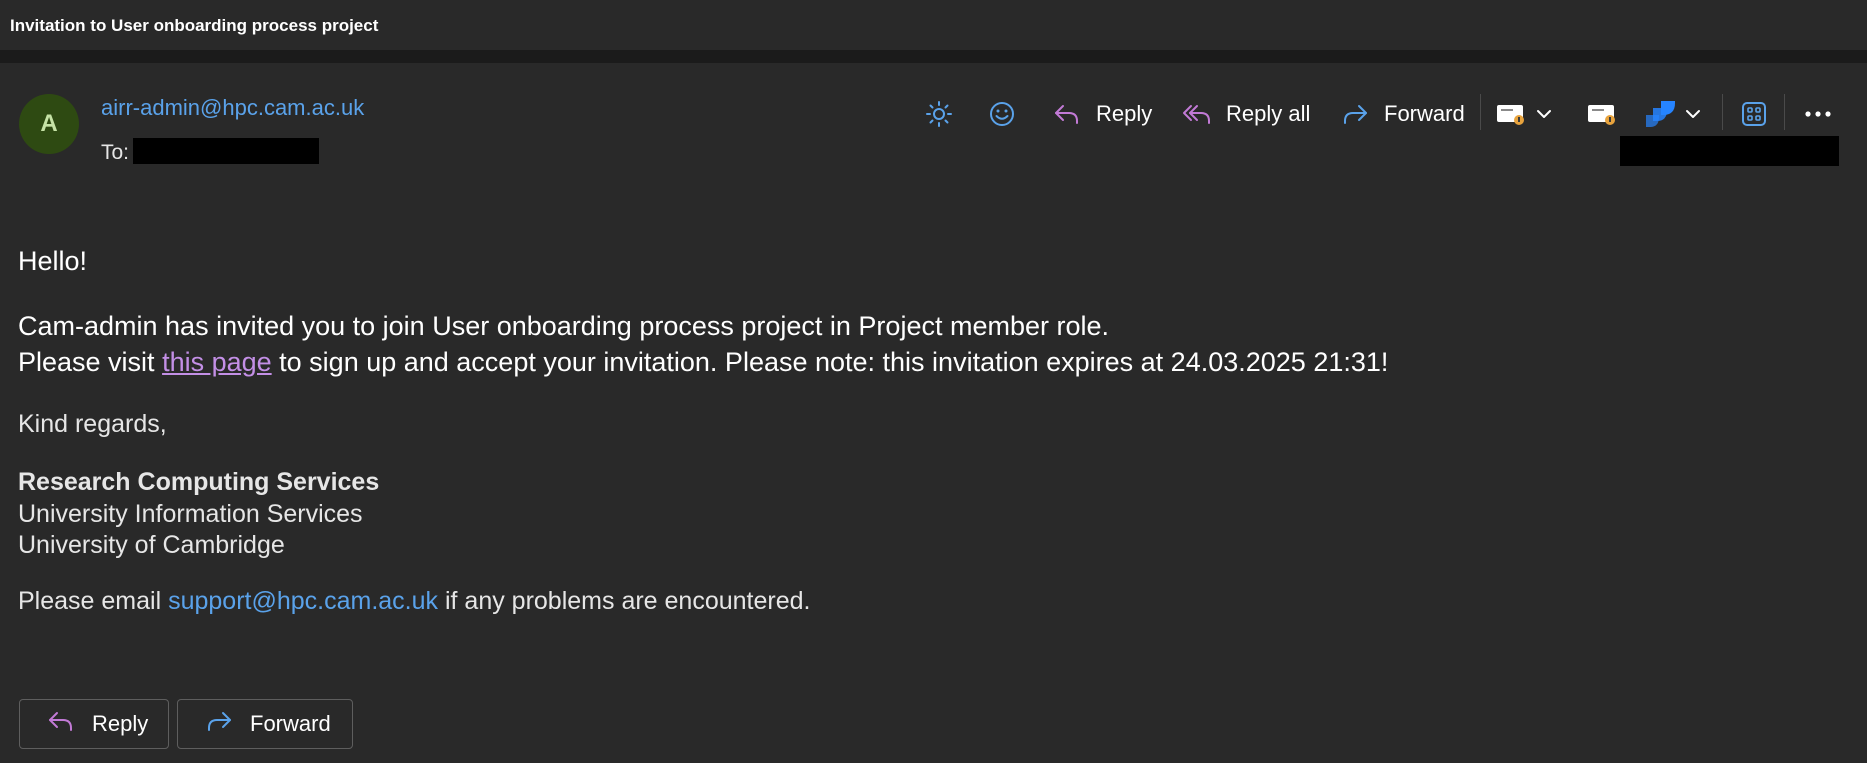 The height and width of the screenshot is (763, 1867). Describe the element at coordinates (90, 362) in the screenshot. I see `instructions-prefix: Please visit` at that location.